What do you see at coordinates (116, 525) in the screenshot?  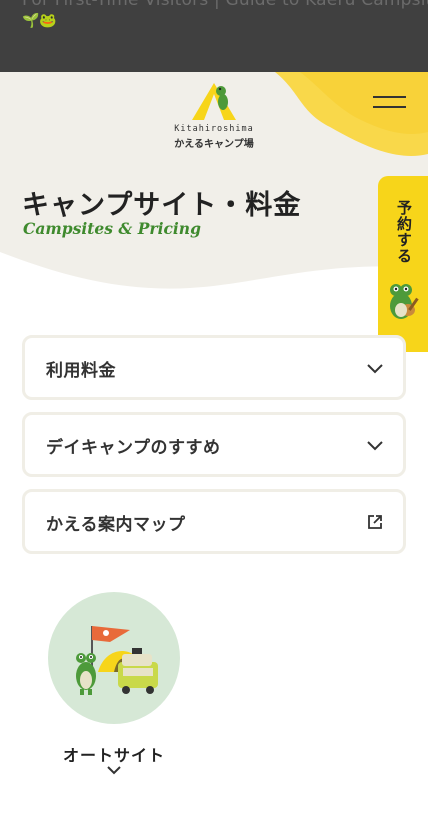 I see `accordion-label: かえる案内マップ` at bounding box center [116, 525].